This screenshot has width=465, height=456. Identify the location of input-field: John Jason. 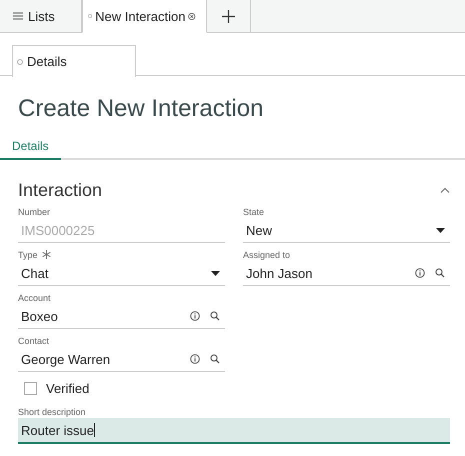
(346, 273).